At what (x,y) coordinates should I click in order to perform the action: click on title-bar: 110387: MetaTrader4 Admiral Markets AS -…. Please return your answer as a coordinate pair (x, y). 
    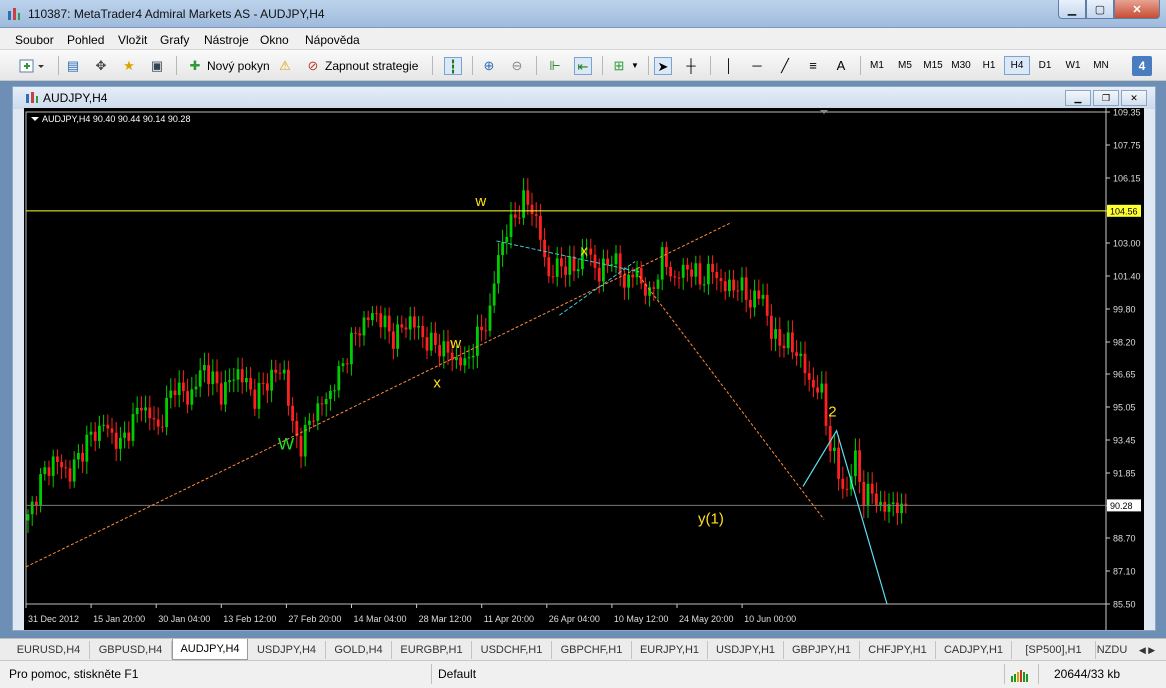
    Looking at the image, I should click on (583, 14).